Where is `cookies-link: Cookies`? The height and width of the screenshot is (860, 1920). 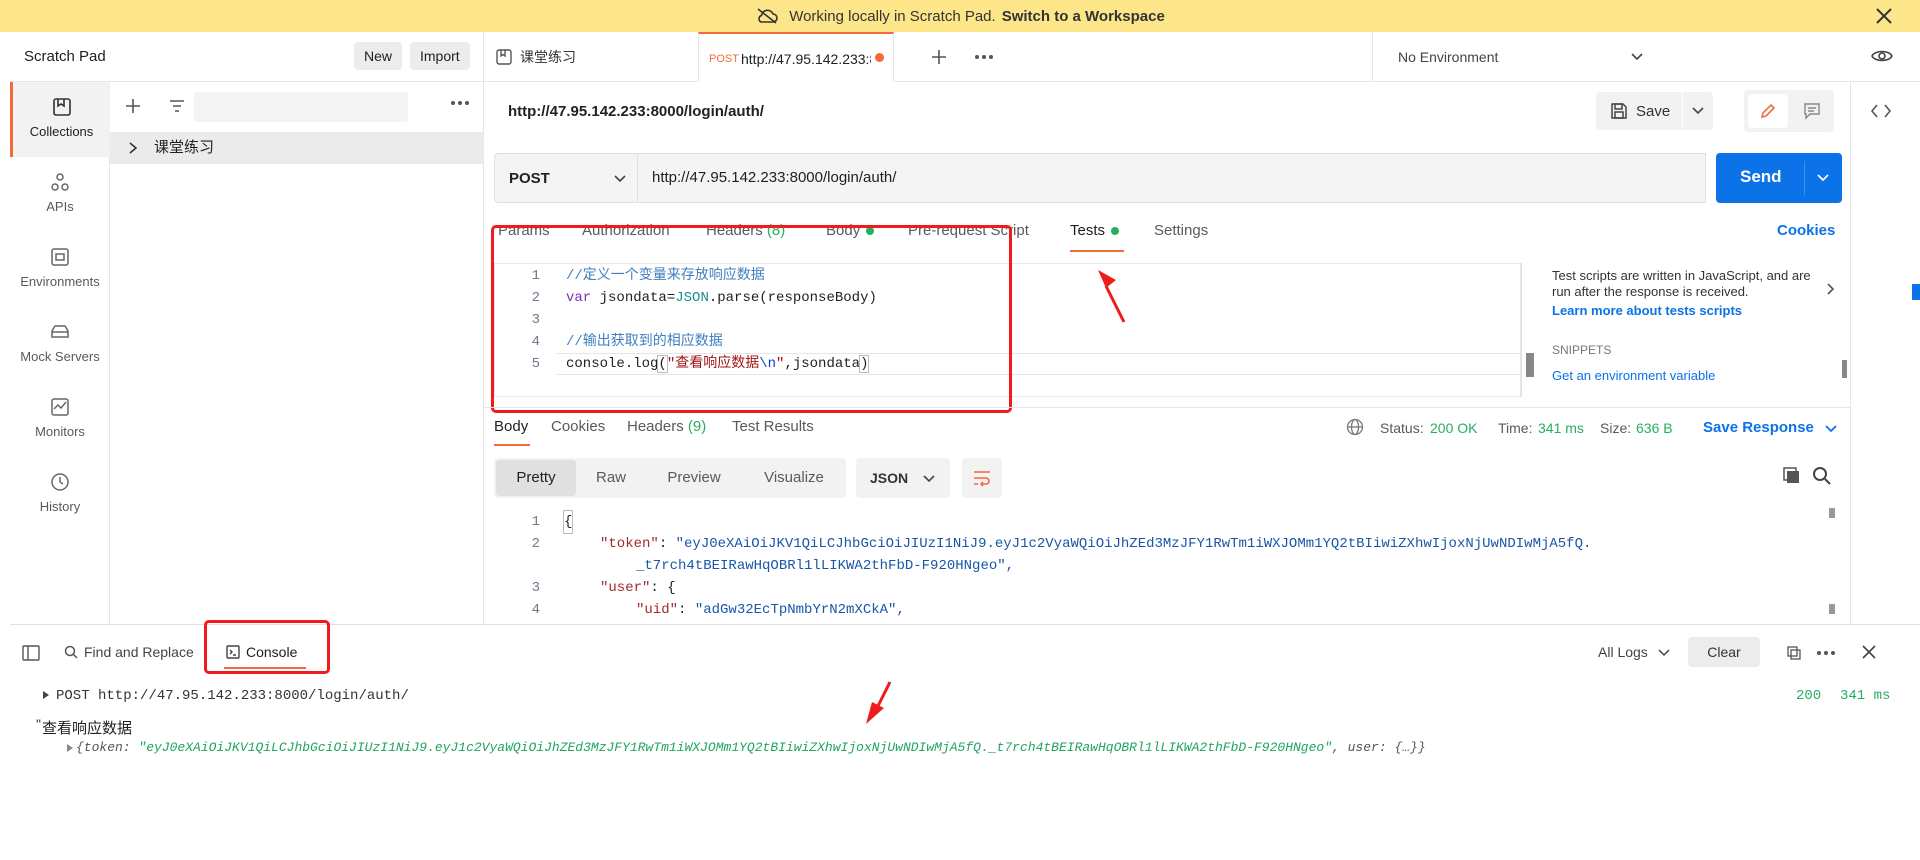
cookies-link: Cookies is located at coordinates (1806, 230).